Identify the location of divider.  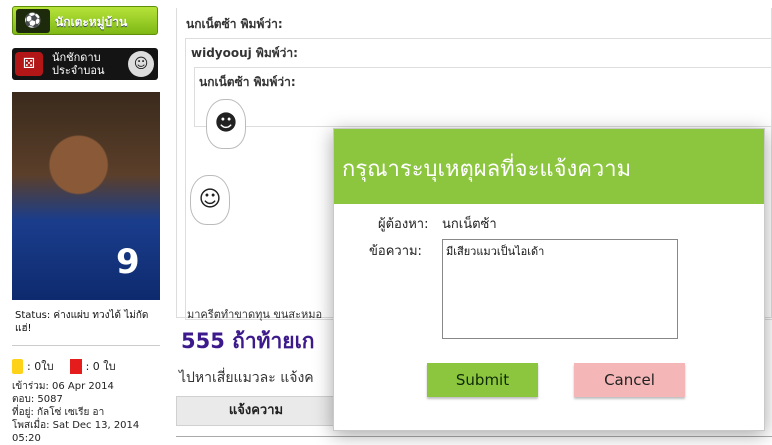
(474, 436).